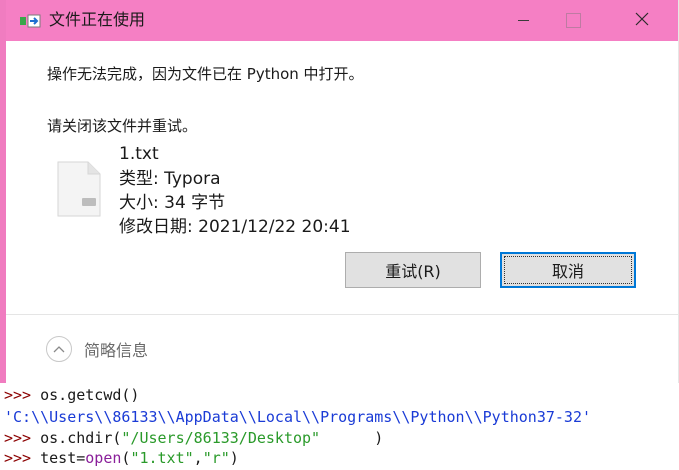 Image resolution: width=679 pixels, height=470 pixels. I want to click on shell-line: >>> os.getcwd(), so click(71, 395).